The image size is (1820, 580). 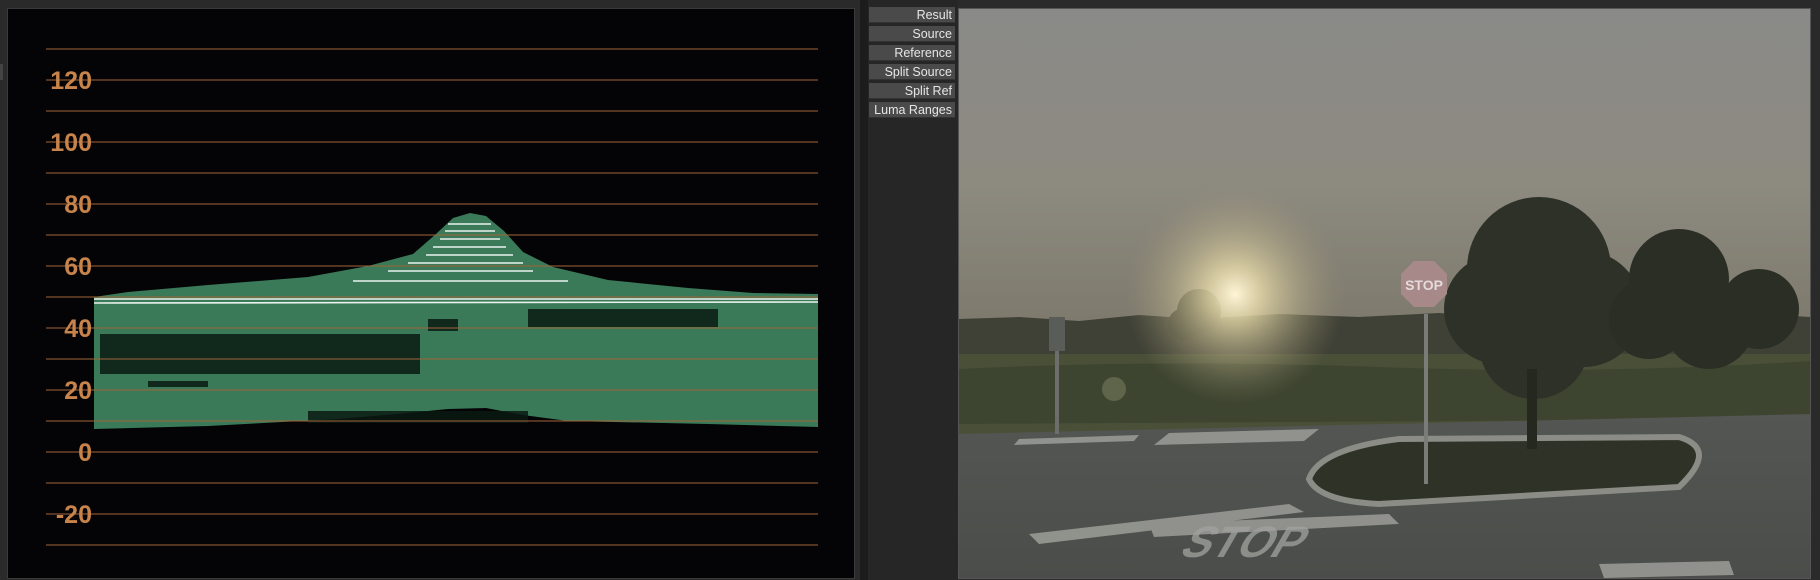 What do you see at coordinates (1235, 294) in the screenshot?
I see `sun-glare` at bounding box center [1235, 294].